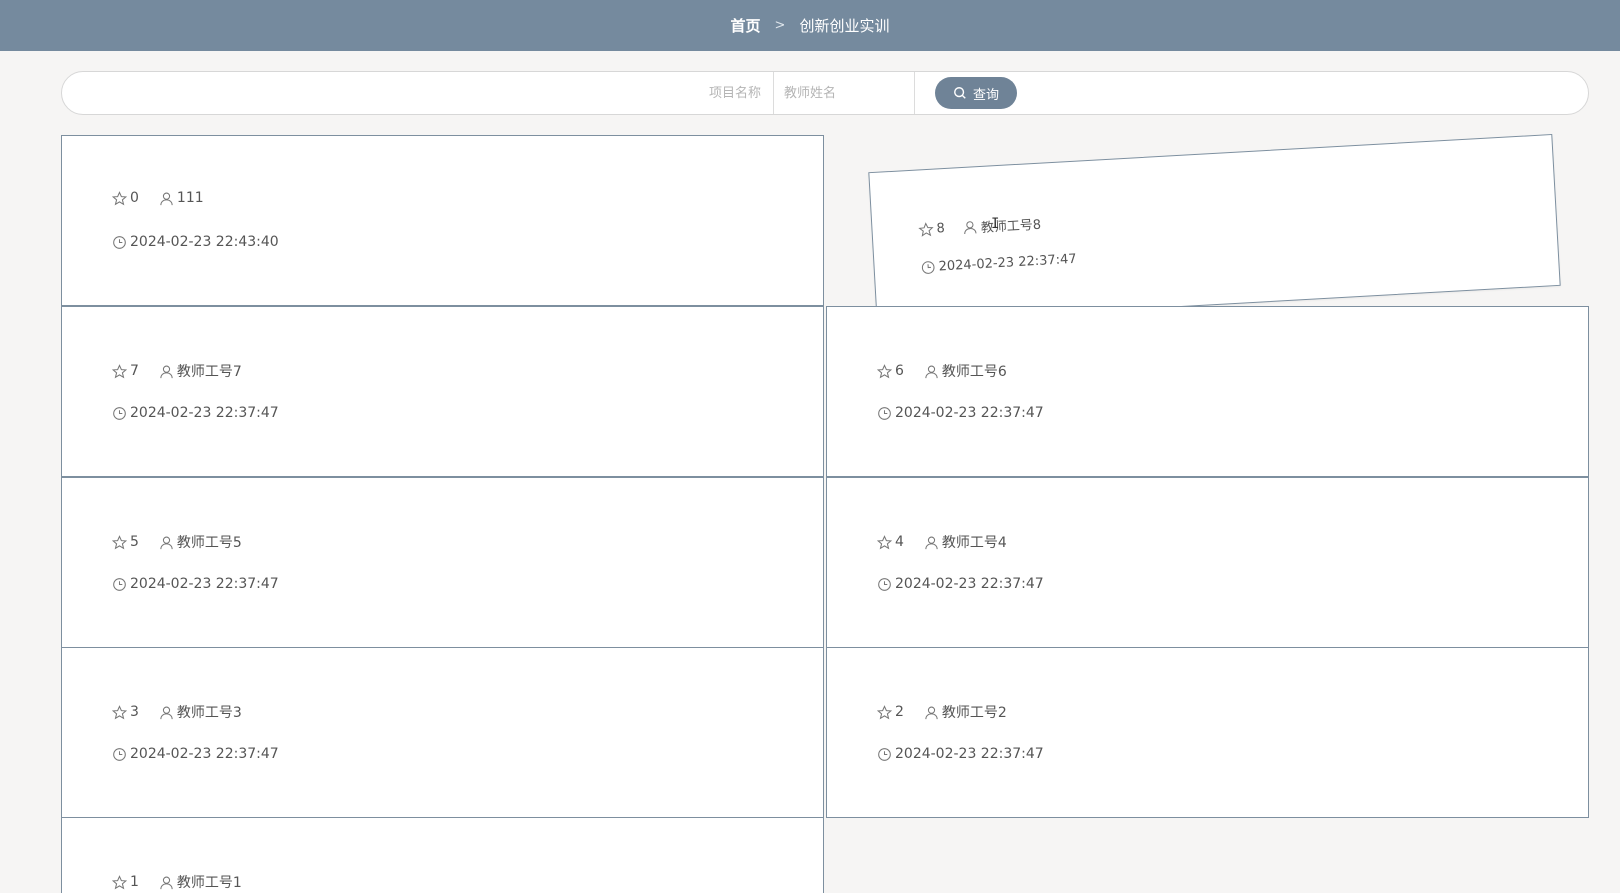 Image resolution: width=1620 pixels, height=893 pixels. Describe the element at coordinates (899, 371) in the screenshot. I see `like-count: 6` at that location.